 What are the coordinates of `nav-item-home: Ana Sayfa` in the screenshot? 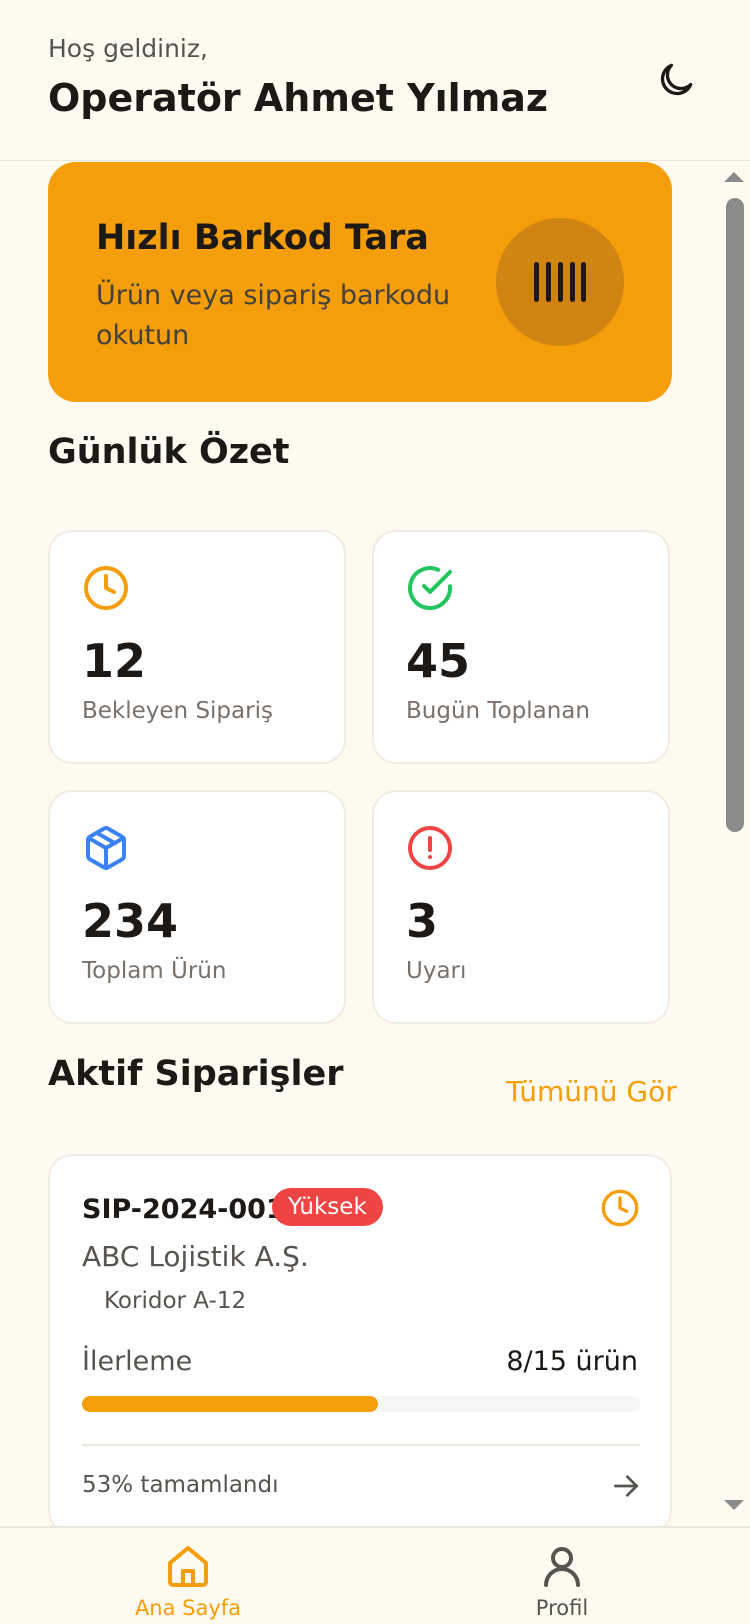 It's located at (188, 1576).